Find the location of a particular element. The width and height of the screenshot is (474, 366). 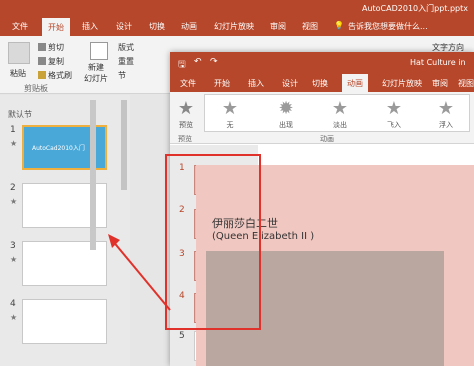

cut-button: 剪切 is located at coordinates (51, 47).